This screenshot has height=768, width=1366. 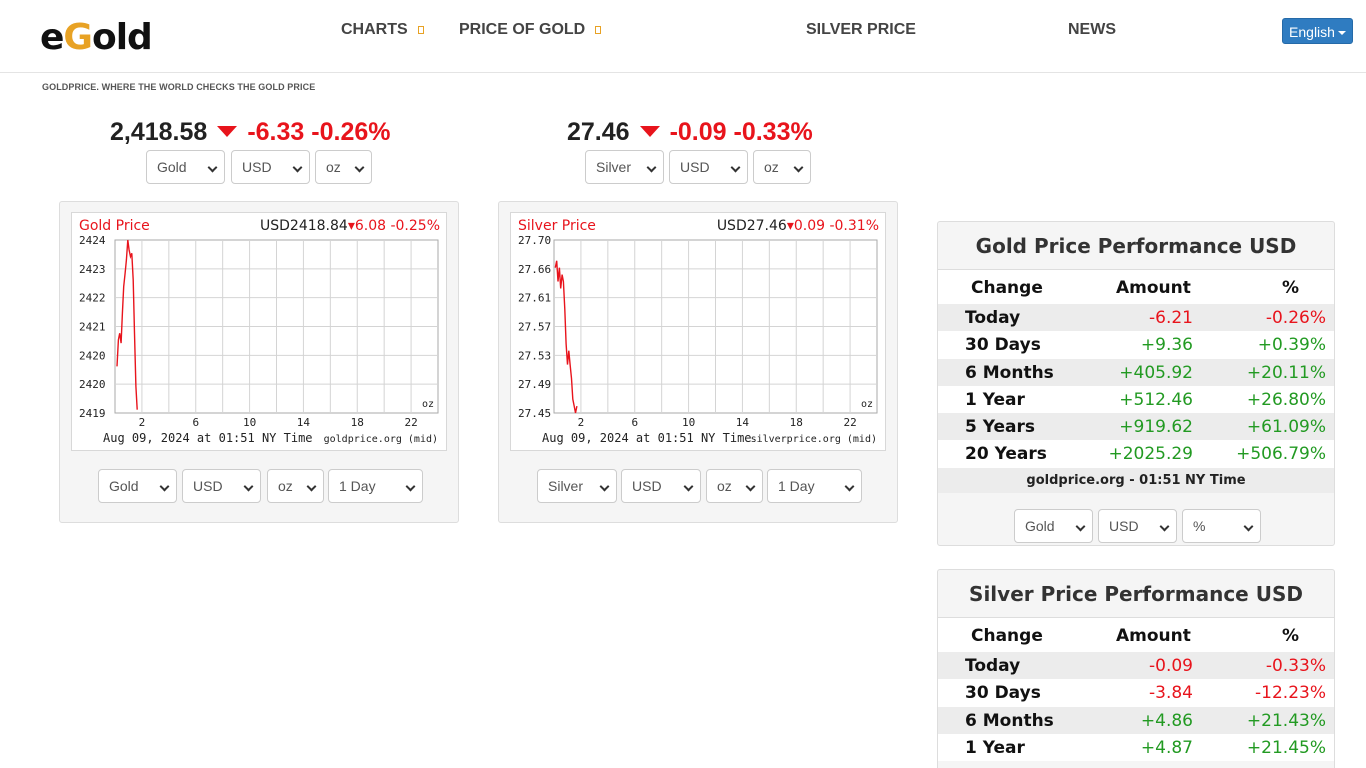 What do you see at coordinates (814, 486) in the screenshot?
I see `silver-chart-range-select: 1 Day` at bounding box center [814, 486].